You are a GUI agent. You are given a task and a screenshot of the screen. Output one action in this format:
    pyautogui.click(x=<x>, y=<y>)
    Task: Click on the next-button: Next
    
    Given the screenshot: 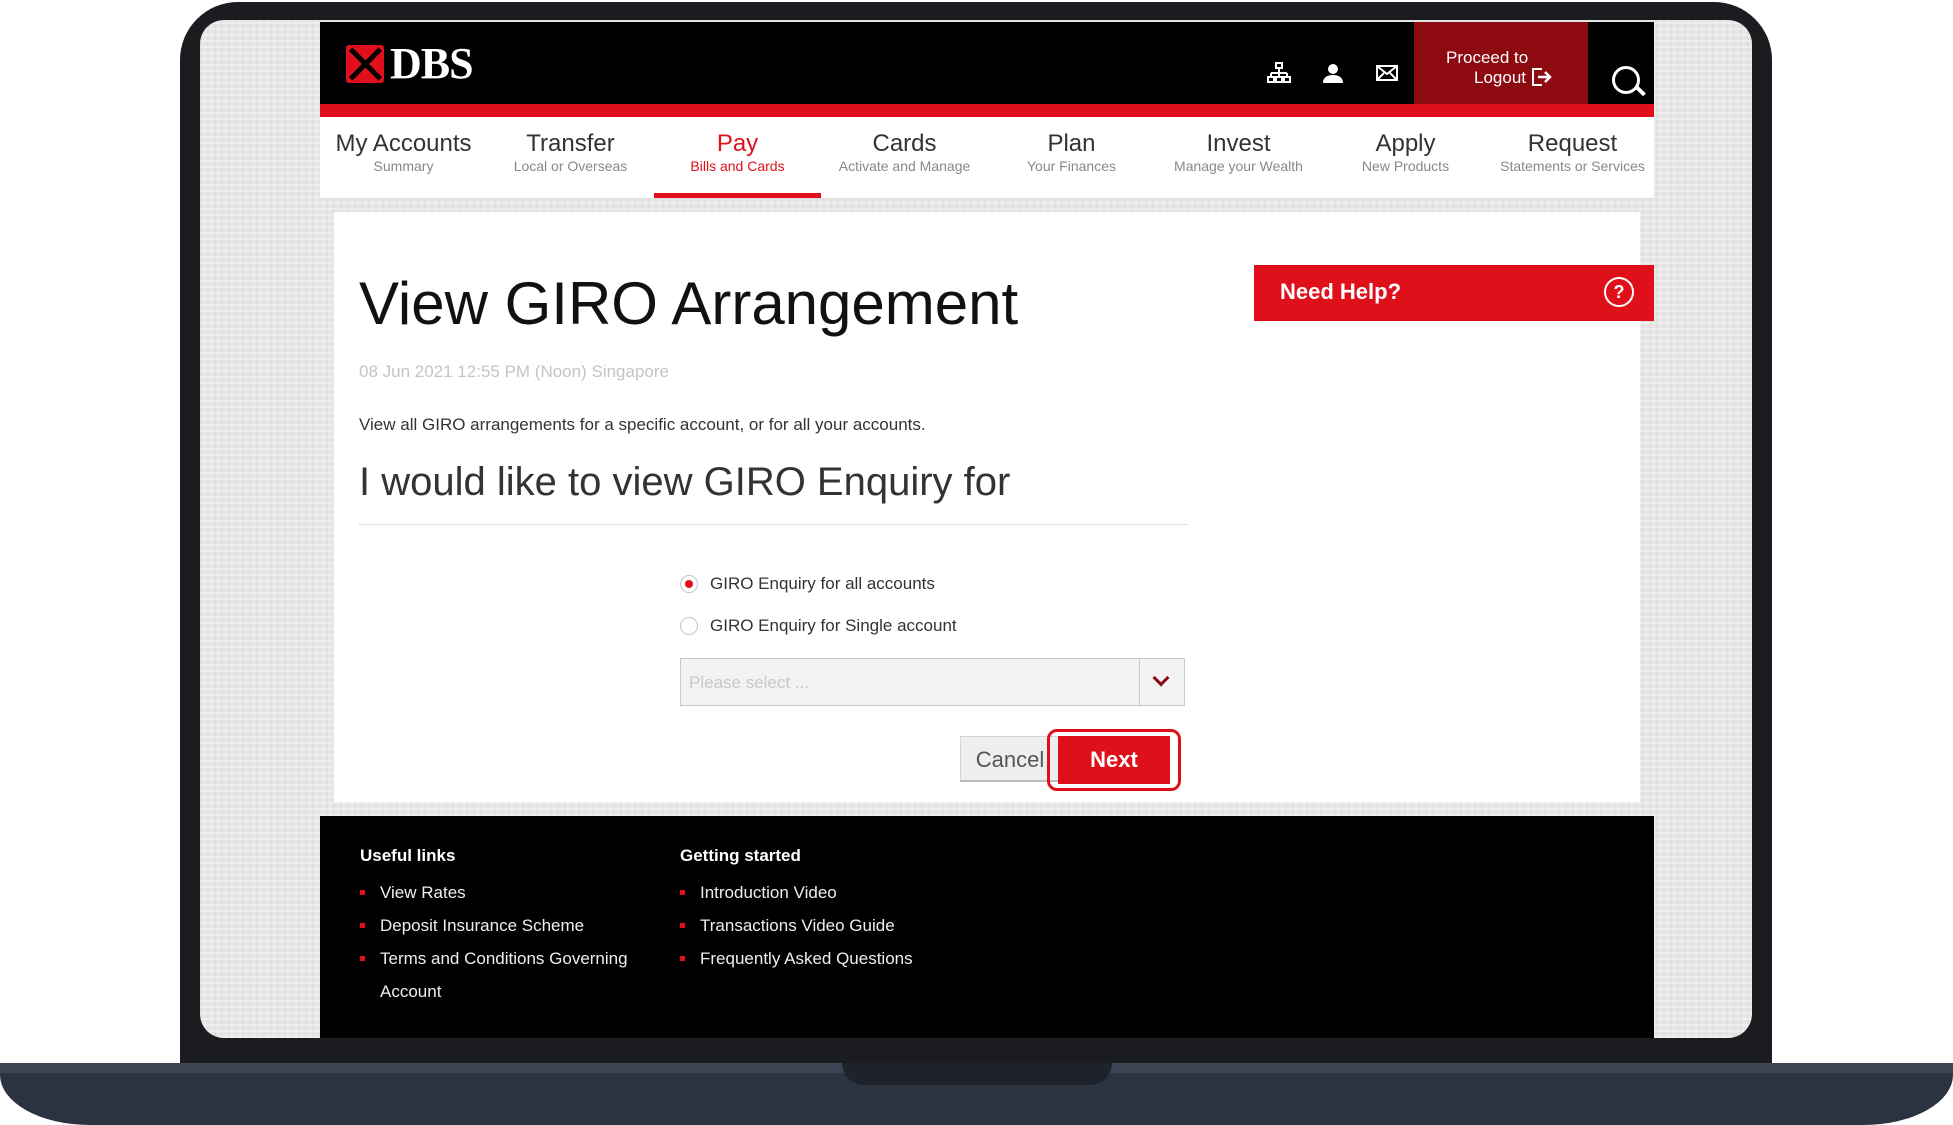 What is the action you would take?
    pyautogui.click(x=1114, y=760)
    